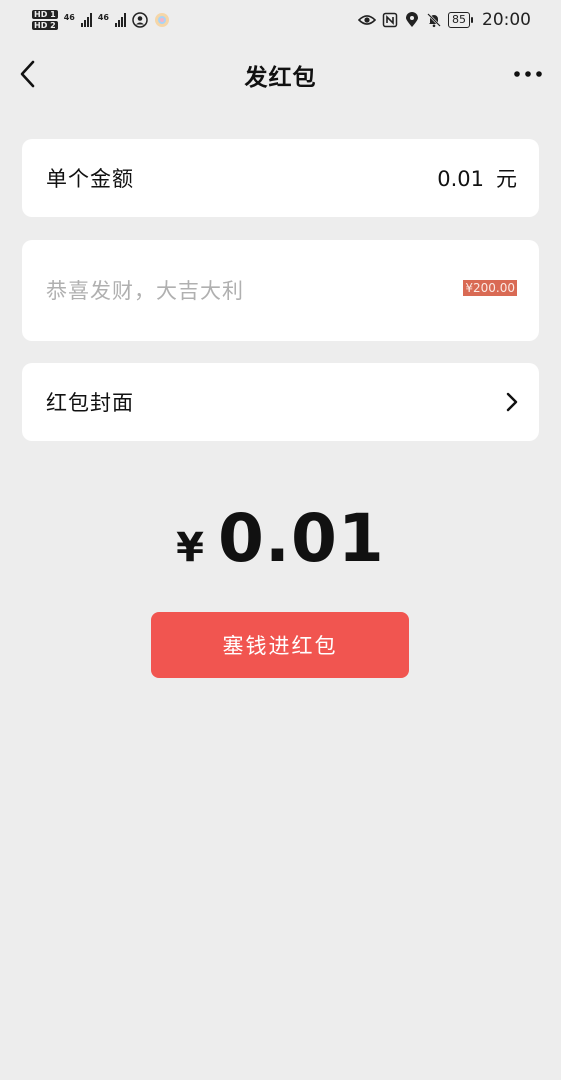  What do you see at coordinates (512, 402) in the screenshot?
I see `chevron-right-icon` at bounding box center [512, 402].